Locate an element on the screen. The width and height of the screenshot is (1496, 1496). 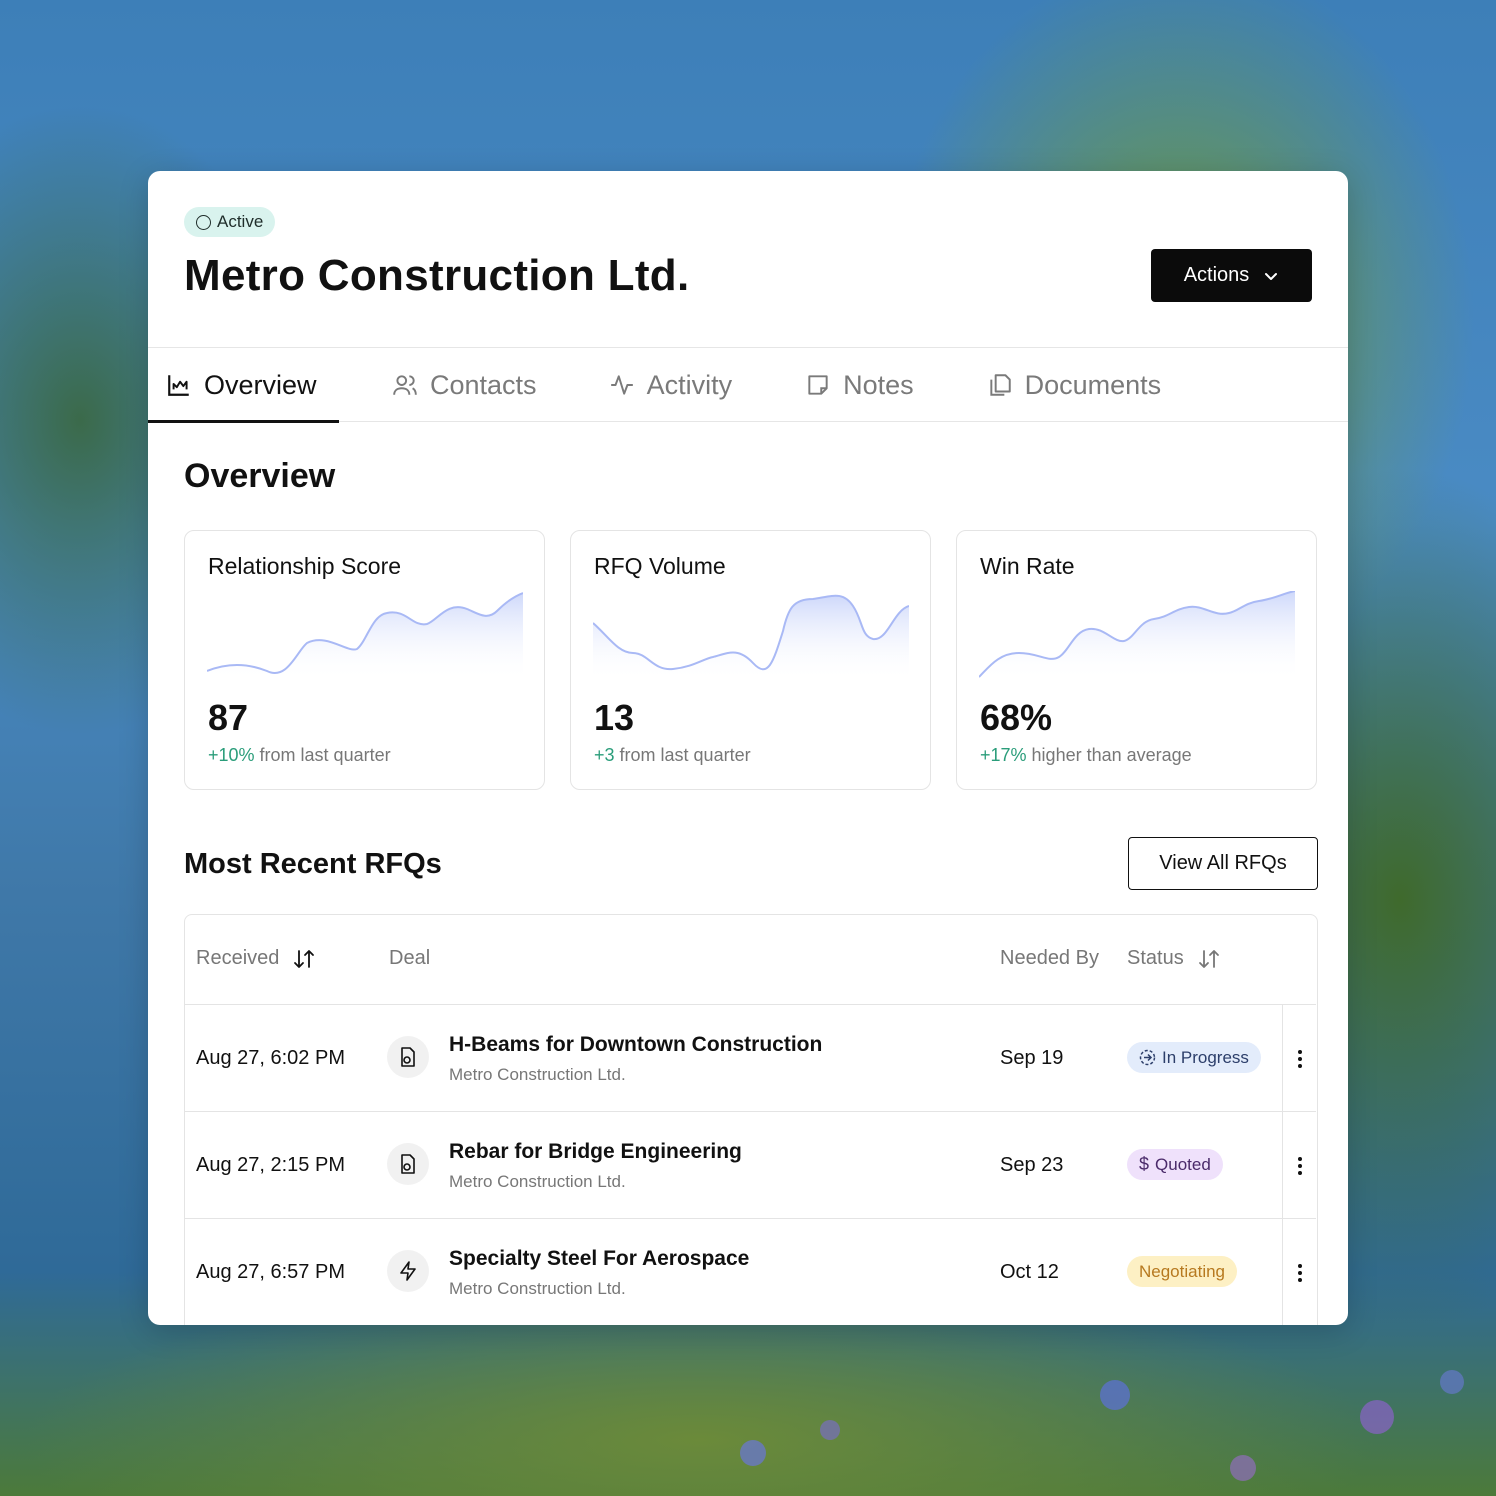
status-label: Negotiating is located at coordinates (1182, 1271).